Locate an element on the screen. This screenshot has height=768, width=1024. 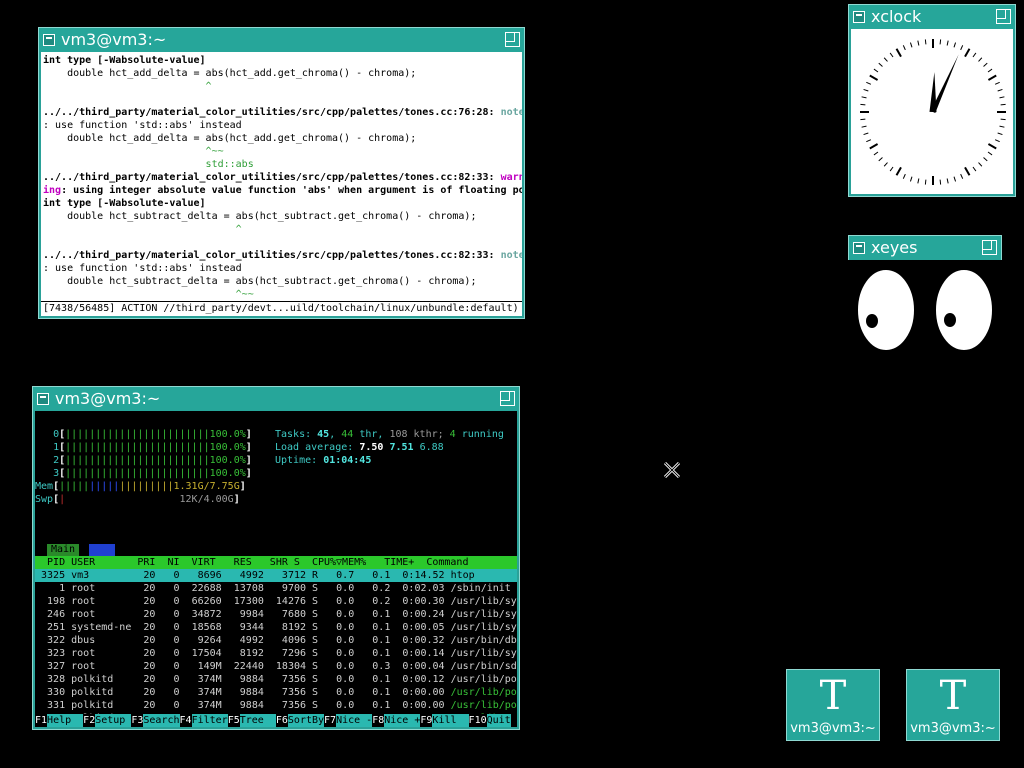
terminal-titlebar: vm3@vm3:~ is located at coordinates (281, 40).